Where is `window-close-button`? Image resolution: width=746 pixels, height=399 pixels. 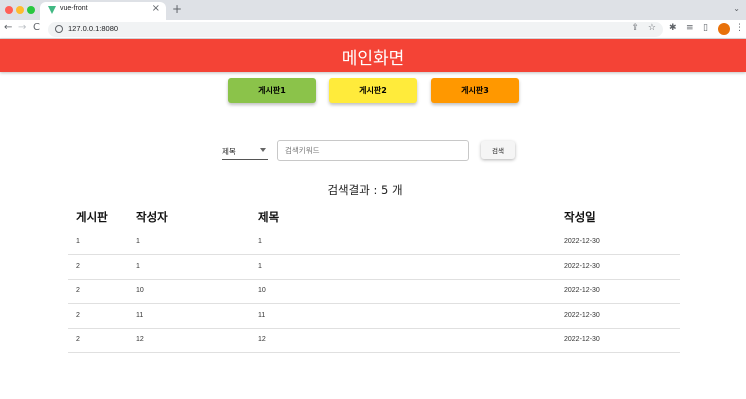
window-close-button is located at coordinates (9, 10).